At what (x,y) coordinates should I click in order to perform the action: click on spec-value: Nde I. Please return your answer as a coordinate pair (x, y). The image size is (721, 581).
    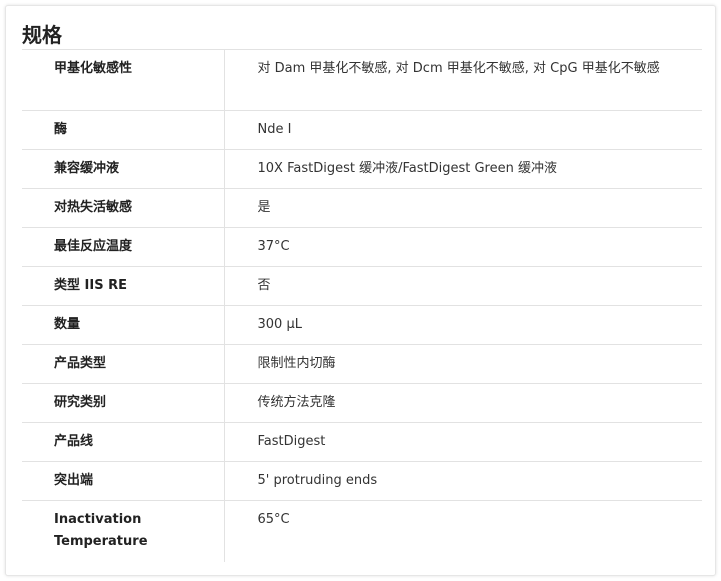
    Looking at the image, I should click on (463, 130).